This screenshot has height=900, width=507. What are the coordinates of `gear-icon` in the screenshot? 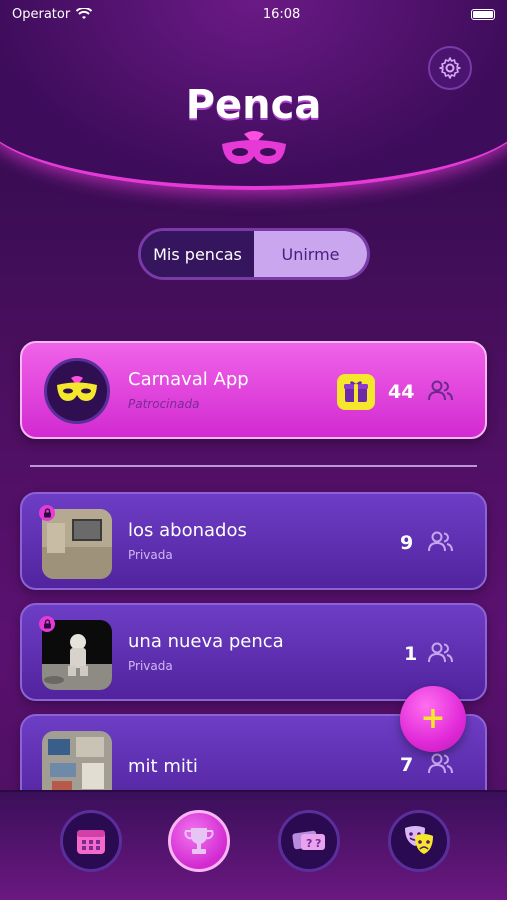 It's located at (450, 68).